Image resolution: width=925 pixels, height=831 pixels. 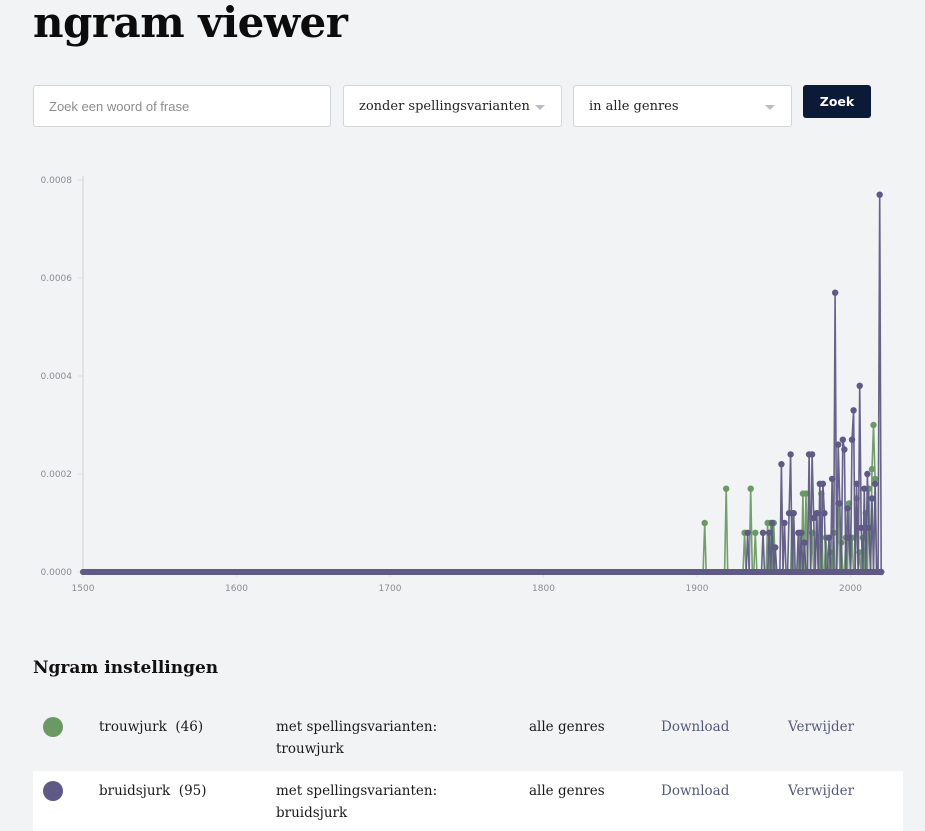 I want to click on genre-select: in alle genres, so click(x=682, y=106).